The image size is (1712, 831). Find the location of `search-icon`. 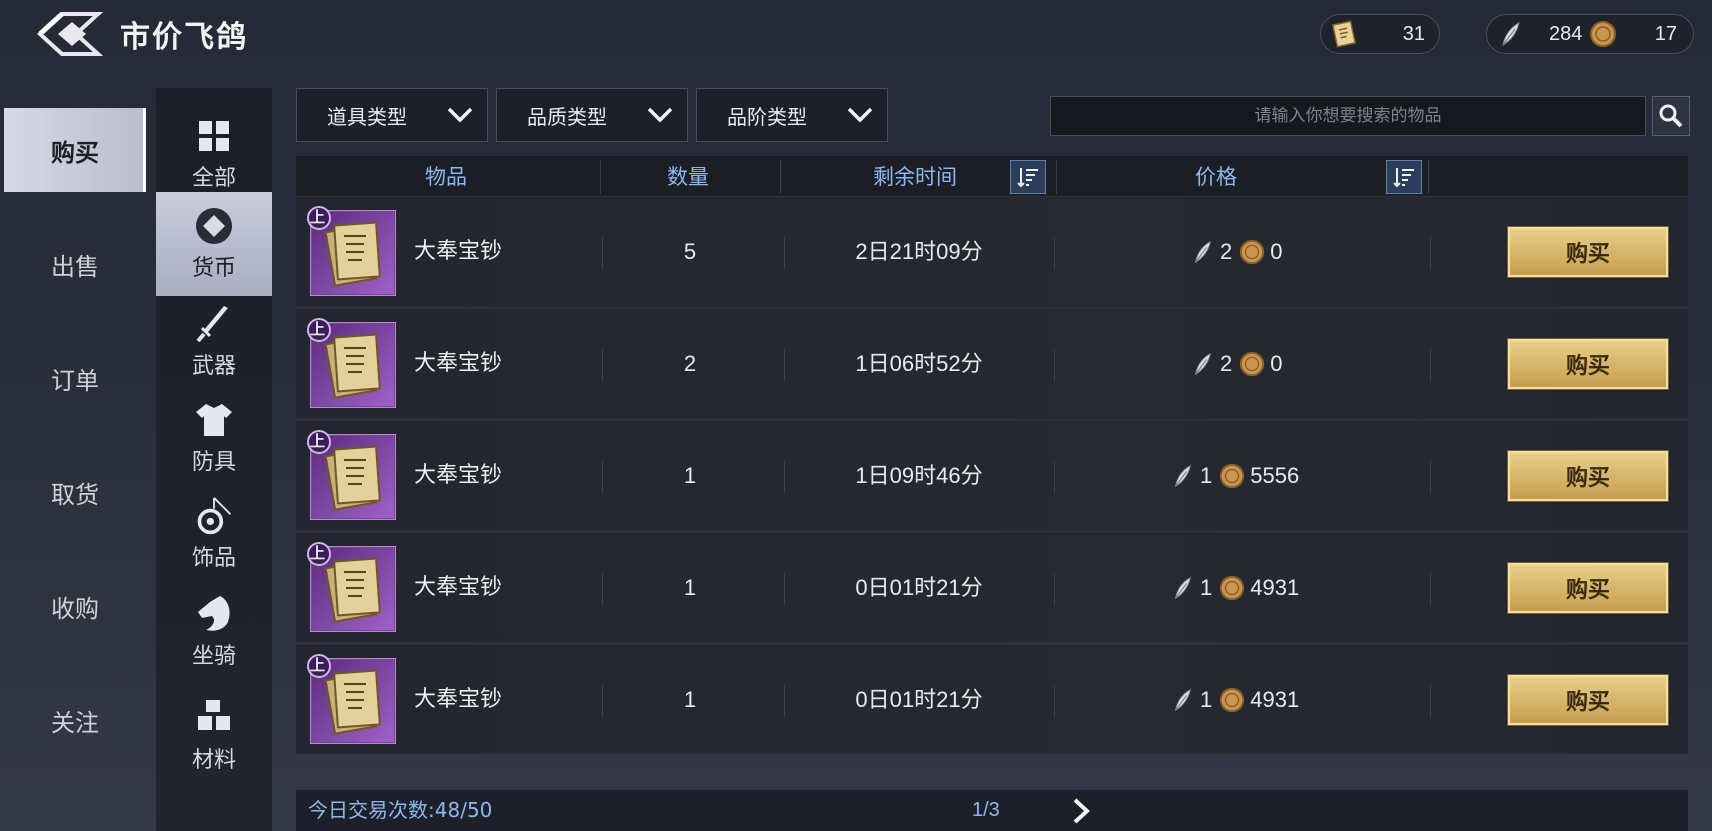

search-icon is located at coordinates (1671, 116).